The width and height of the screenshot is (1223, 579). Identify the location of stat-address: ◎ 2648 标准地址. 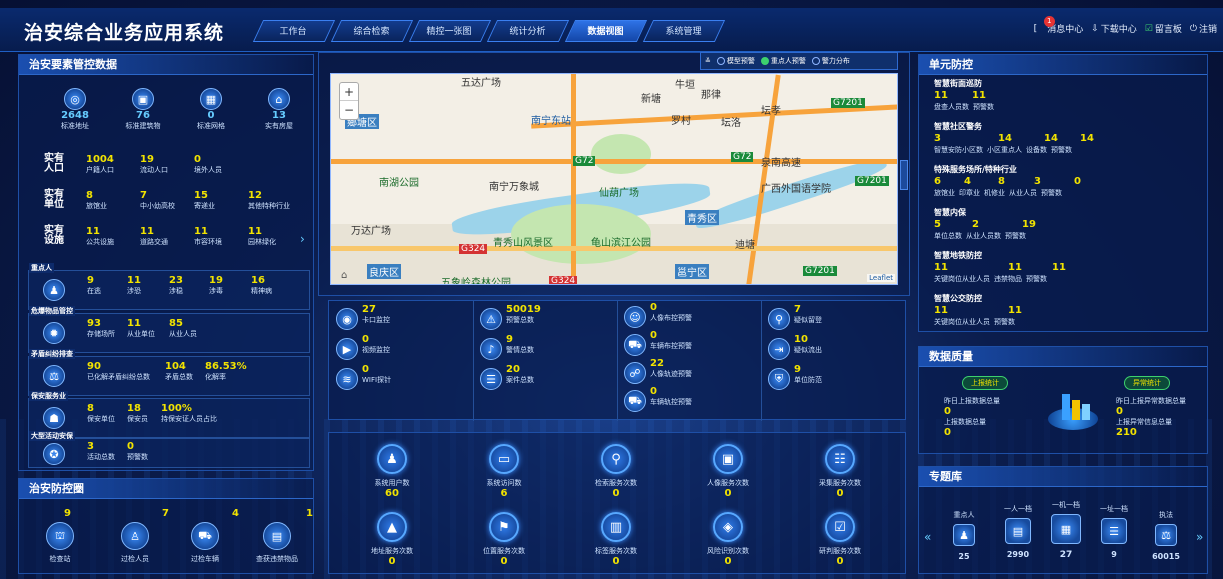
(75, 109).